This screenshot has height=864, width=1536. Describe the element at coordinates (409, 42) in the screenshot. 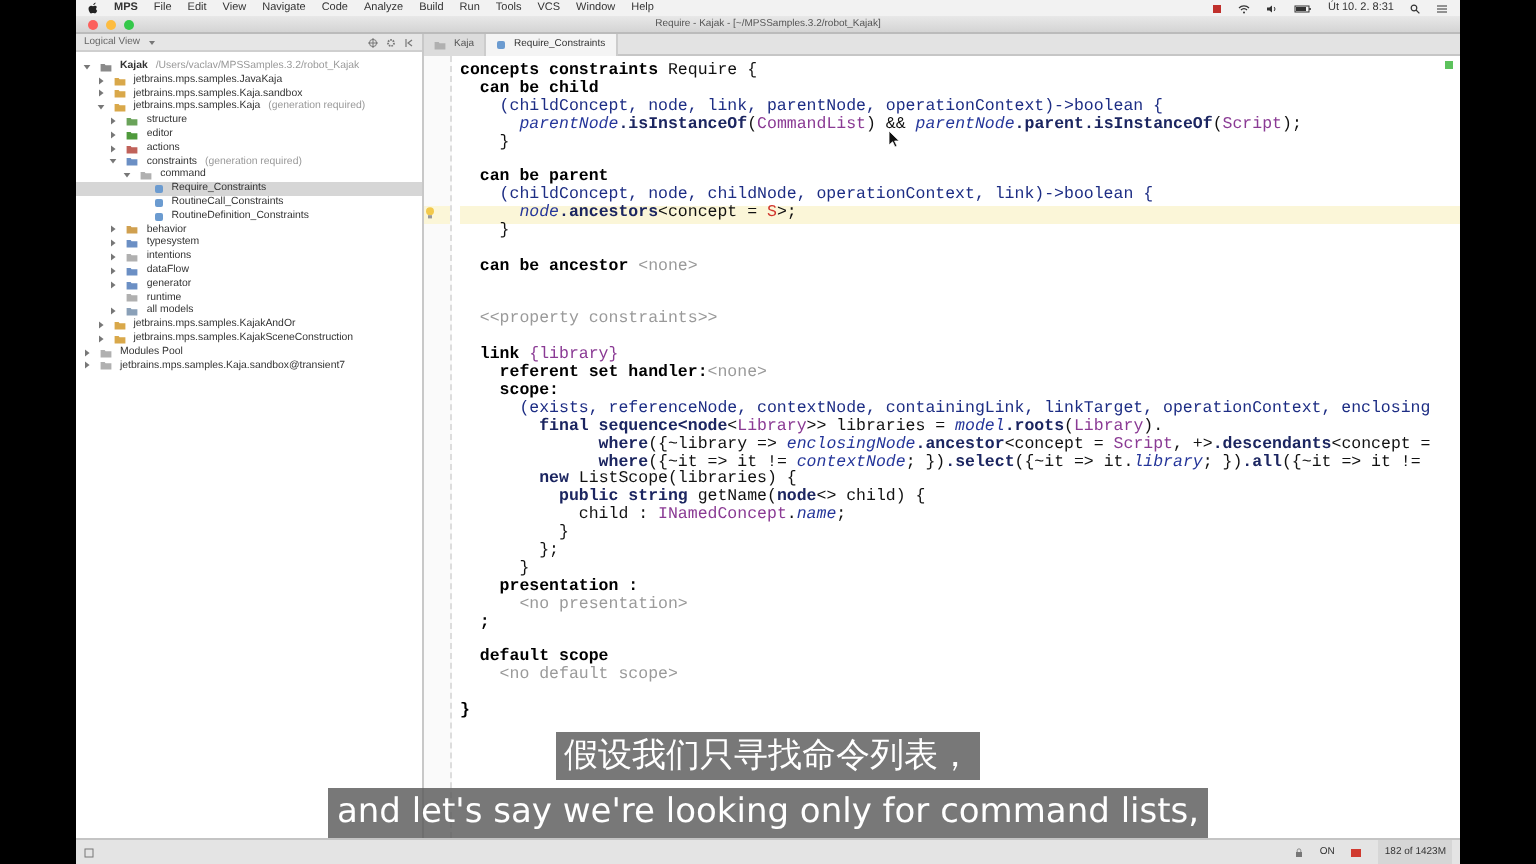

I see `hide-panel-icon` at that location.